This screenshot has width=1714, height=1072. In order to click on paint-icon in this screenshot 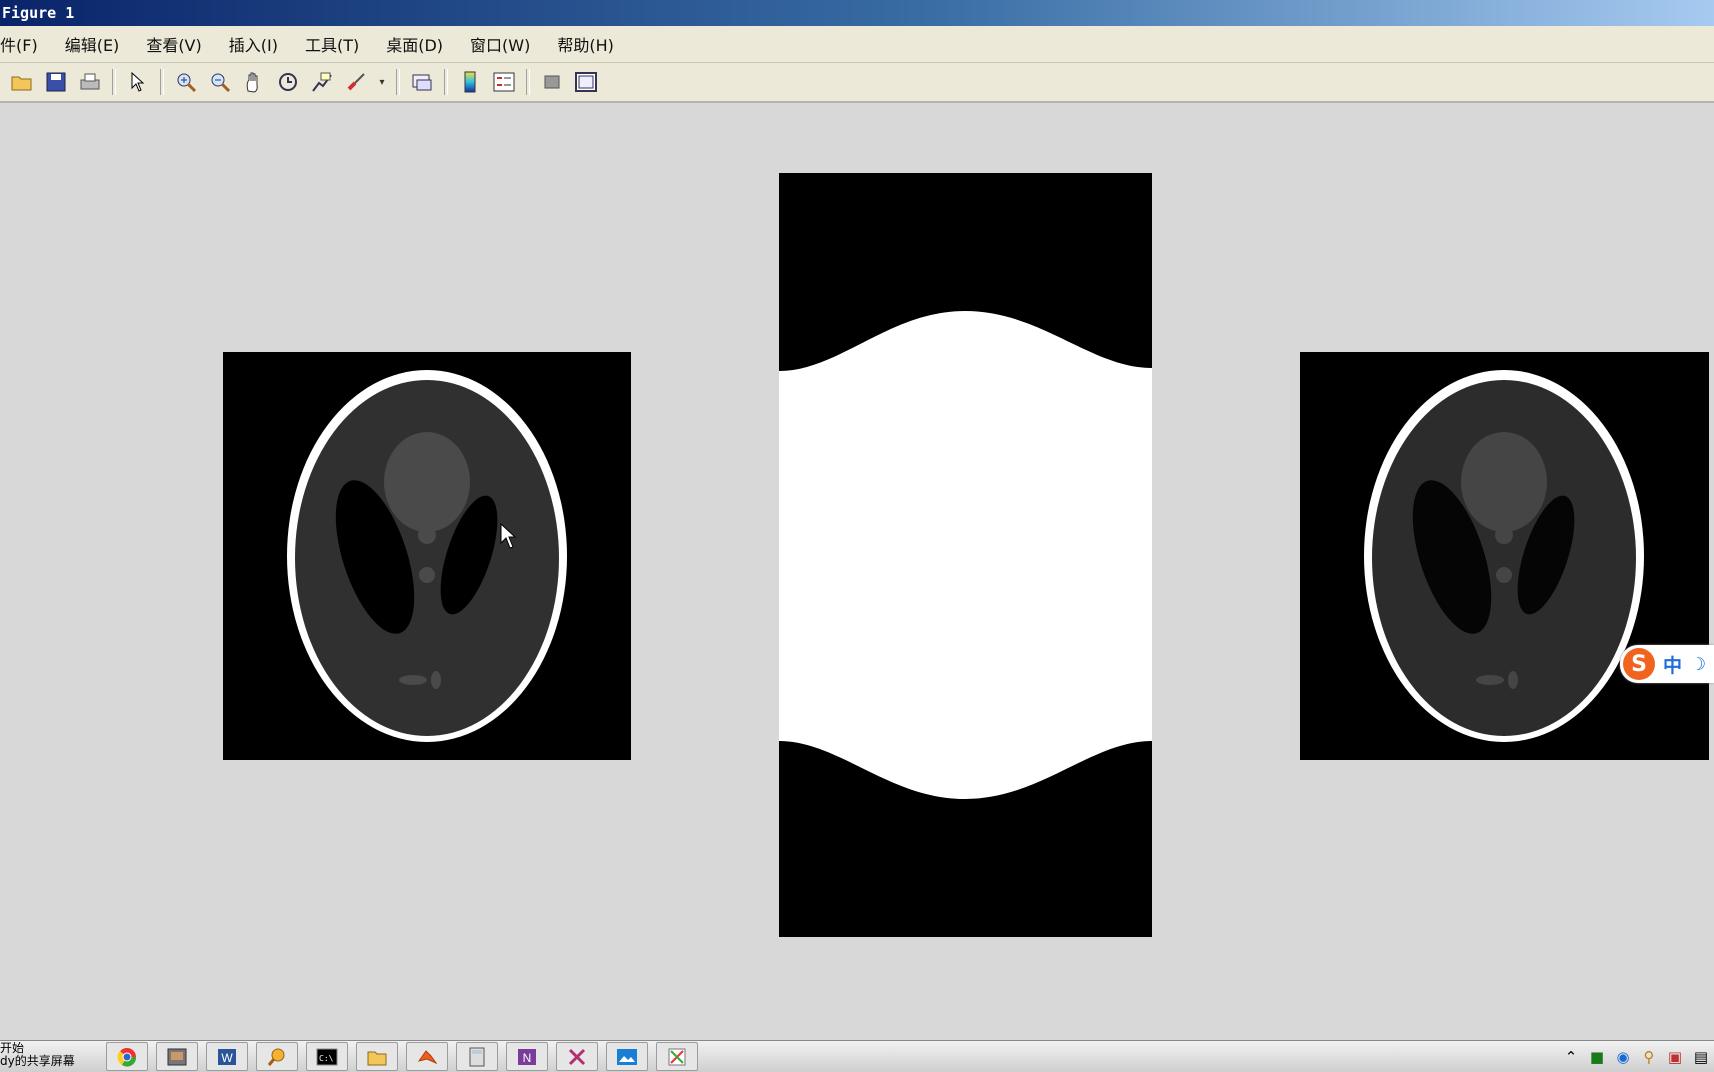, I will do `click(677, 1056)`.